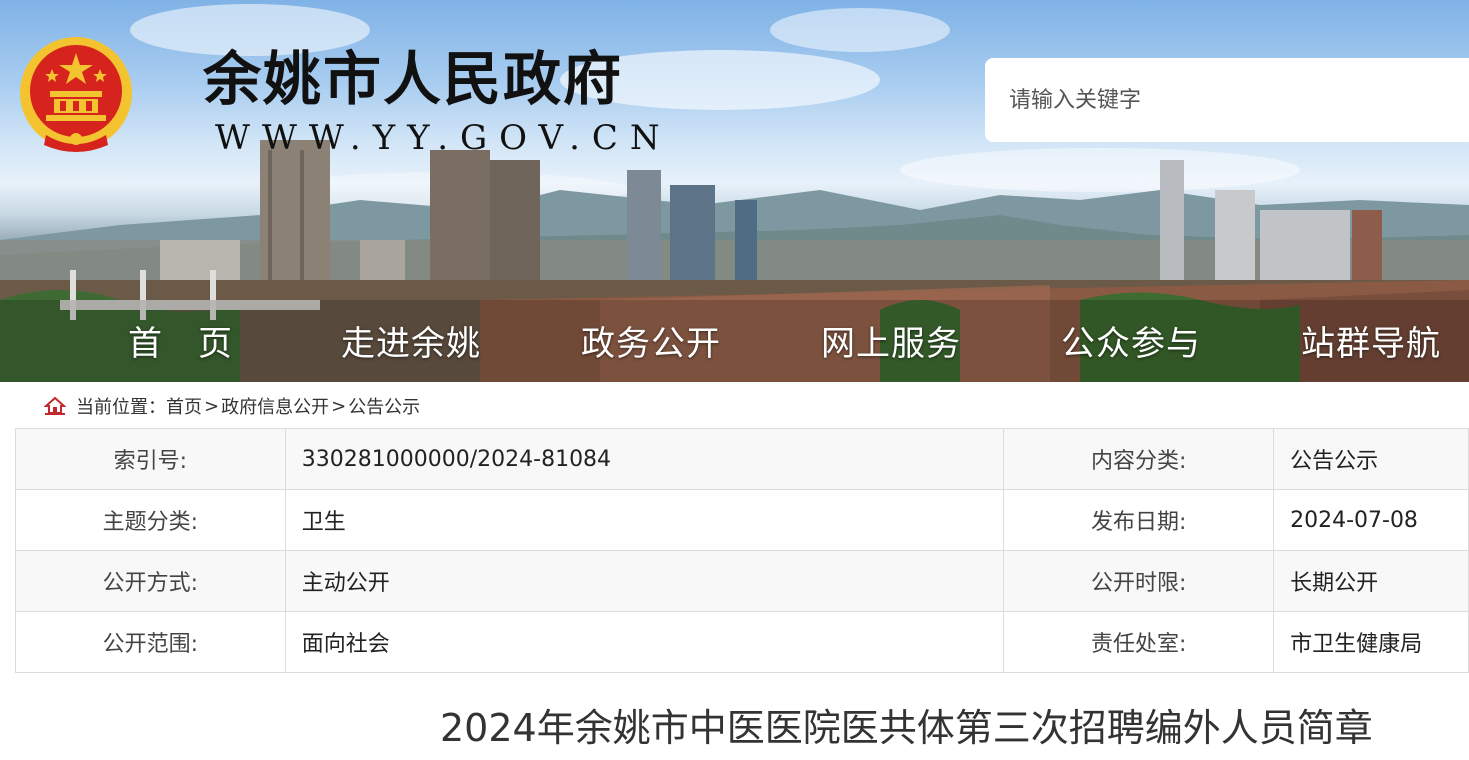  Describe the element at coordinates (1139, 642) in the screenshot. I see `responsible-office-label: 责任处室:` at that location.